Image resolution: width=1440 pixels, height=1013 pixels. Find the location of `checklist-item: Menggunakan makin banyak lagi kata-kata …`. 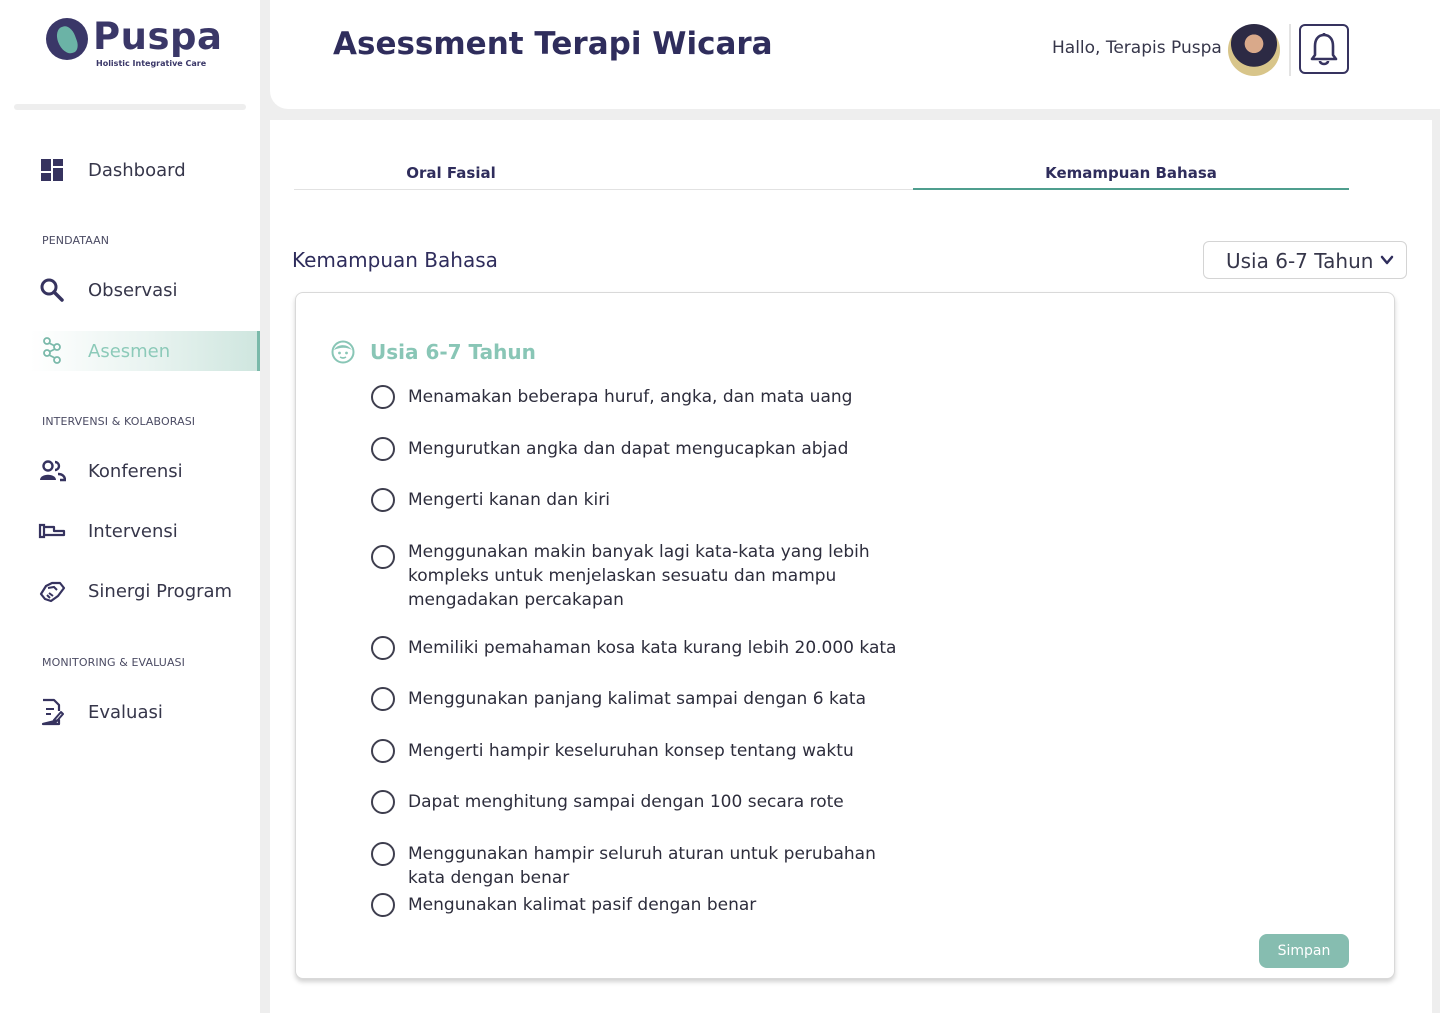

checklist-item: Menggunakan makin banyak lagi kata-kata … is located at coordinates (621, 576).